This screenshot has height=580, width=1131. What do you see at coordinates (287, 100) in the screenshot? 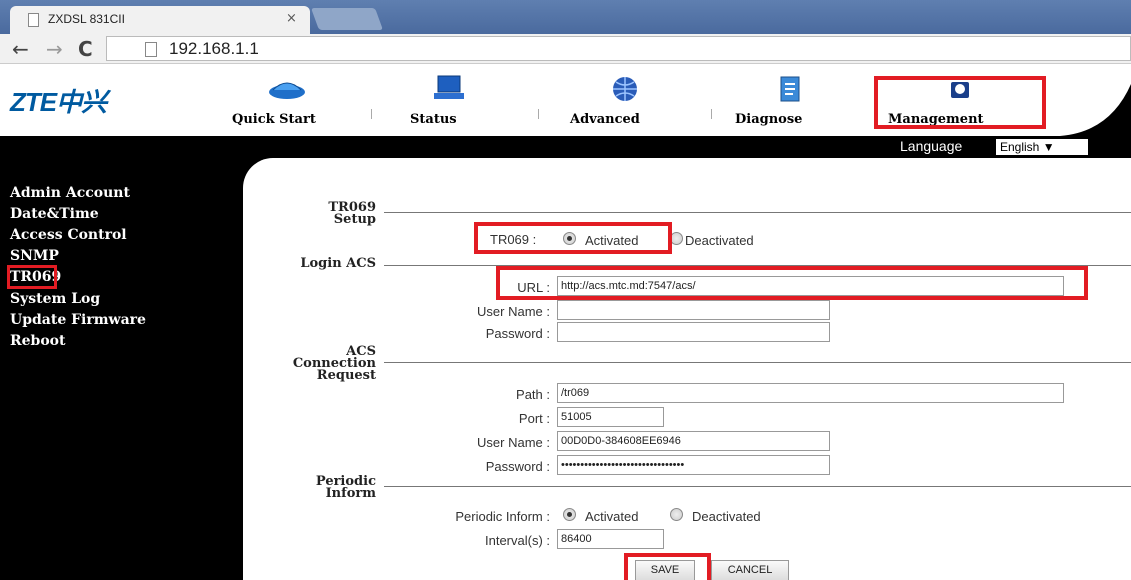
I see `nav-quick-start: Quick Start` at bounding box center [287, 100].